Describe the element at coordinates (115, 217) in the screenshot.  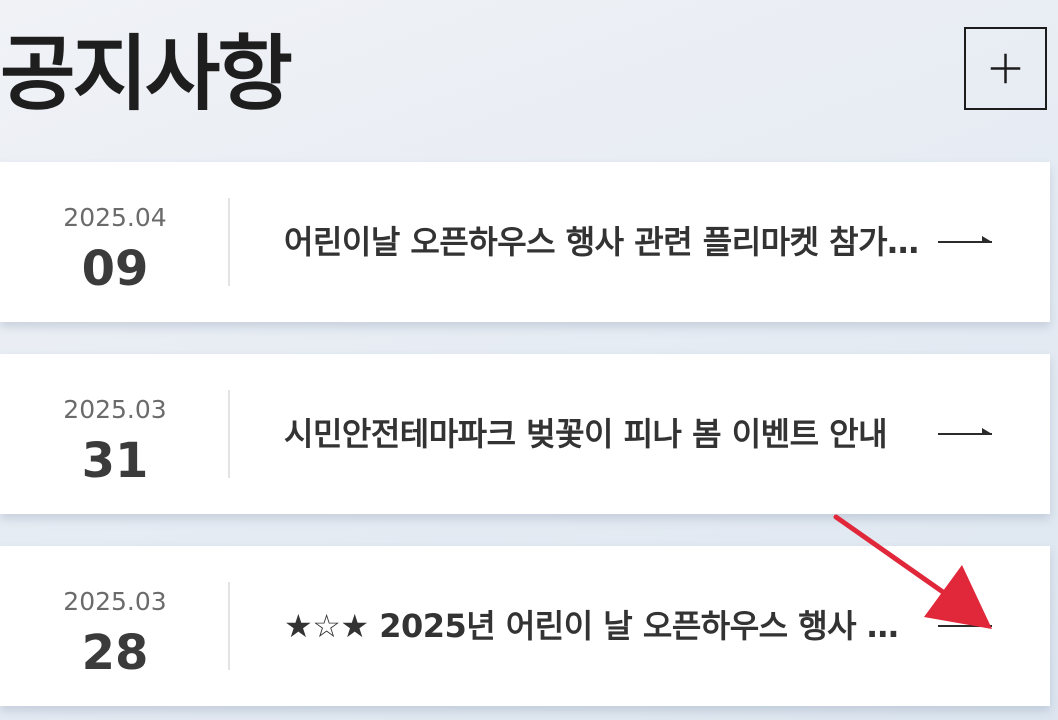
I see `notice-year-month: 2025.04` at that location.